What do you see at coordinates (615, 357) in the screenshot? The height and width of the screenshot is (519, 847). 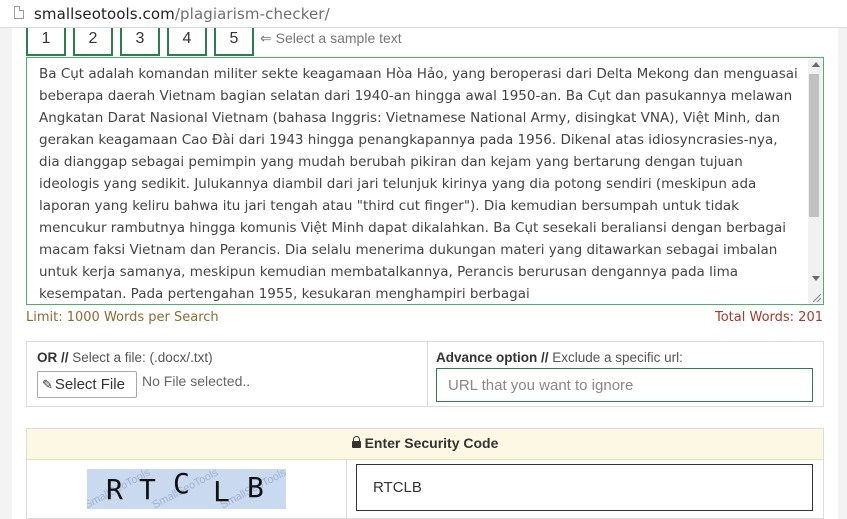 I see `advance-label-rest: Exclude a specific url:` at bounding box center [615, 357].